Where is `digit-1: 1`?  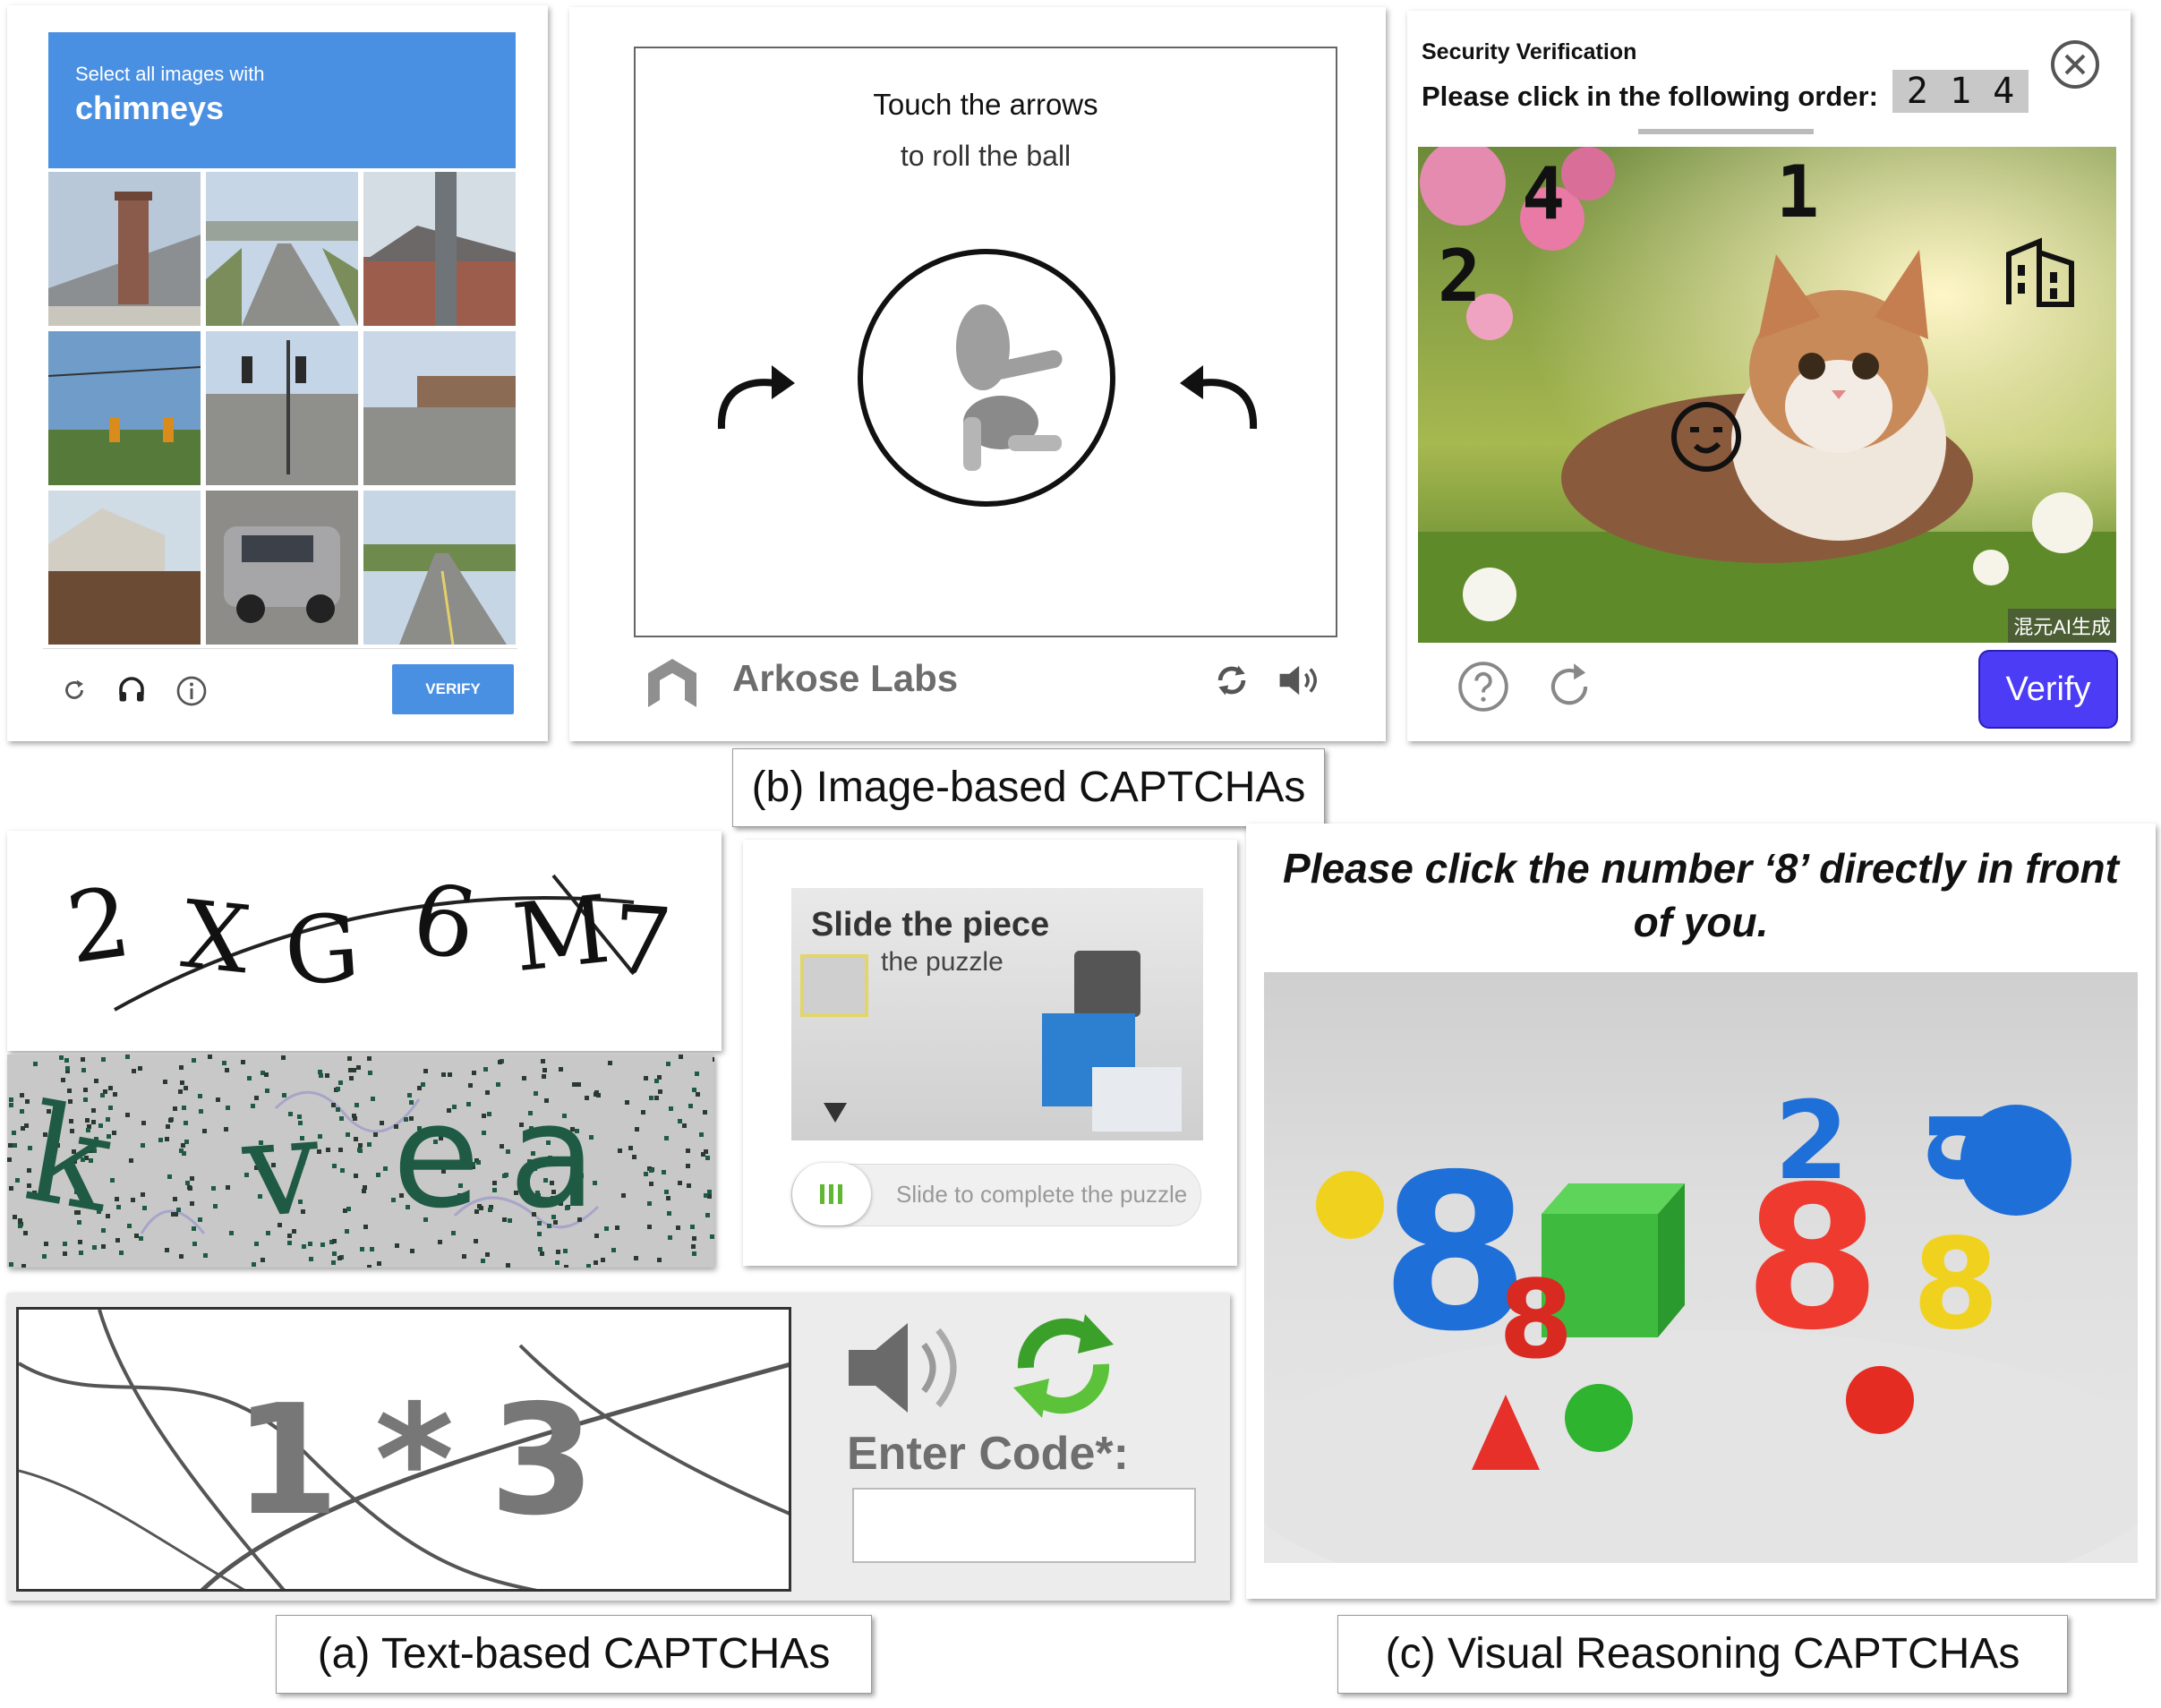
digit-1: 1 is located at coordinates (1798, 192).